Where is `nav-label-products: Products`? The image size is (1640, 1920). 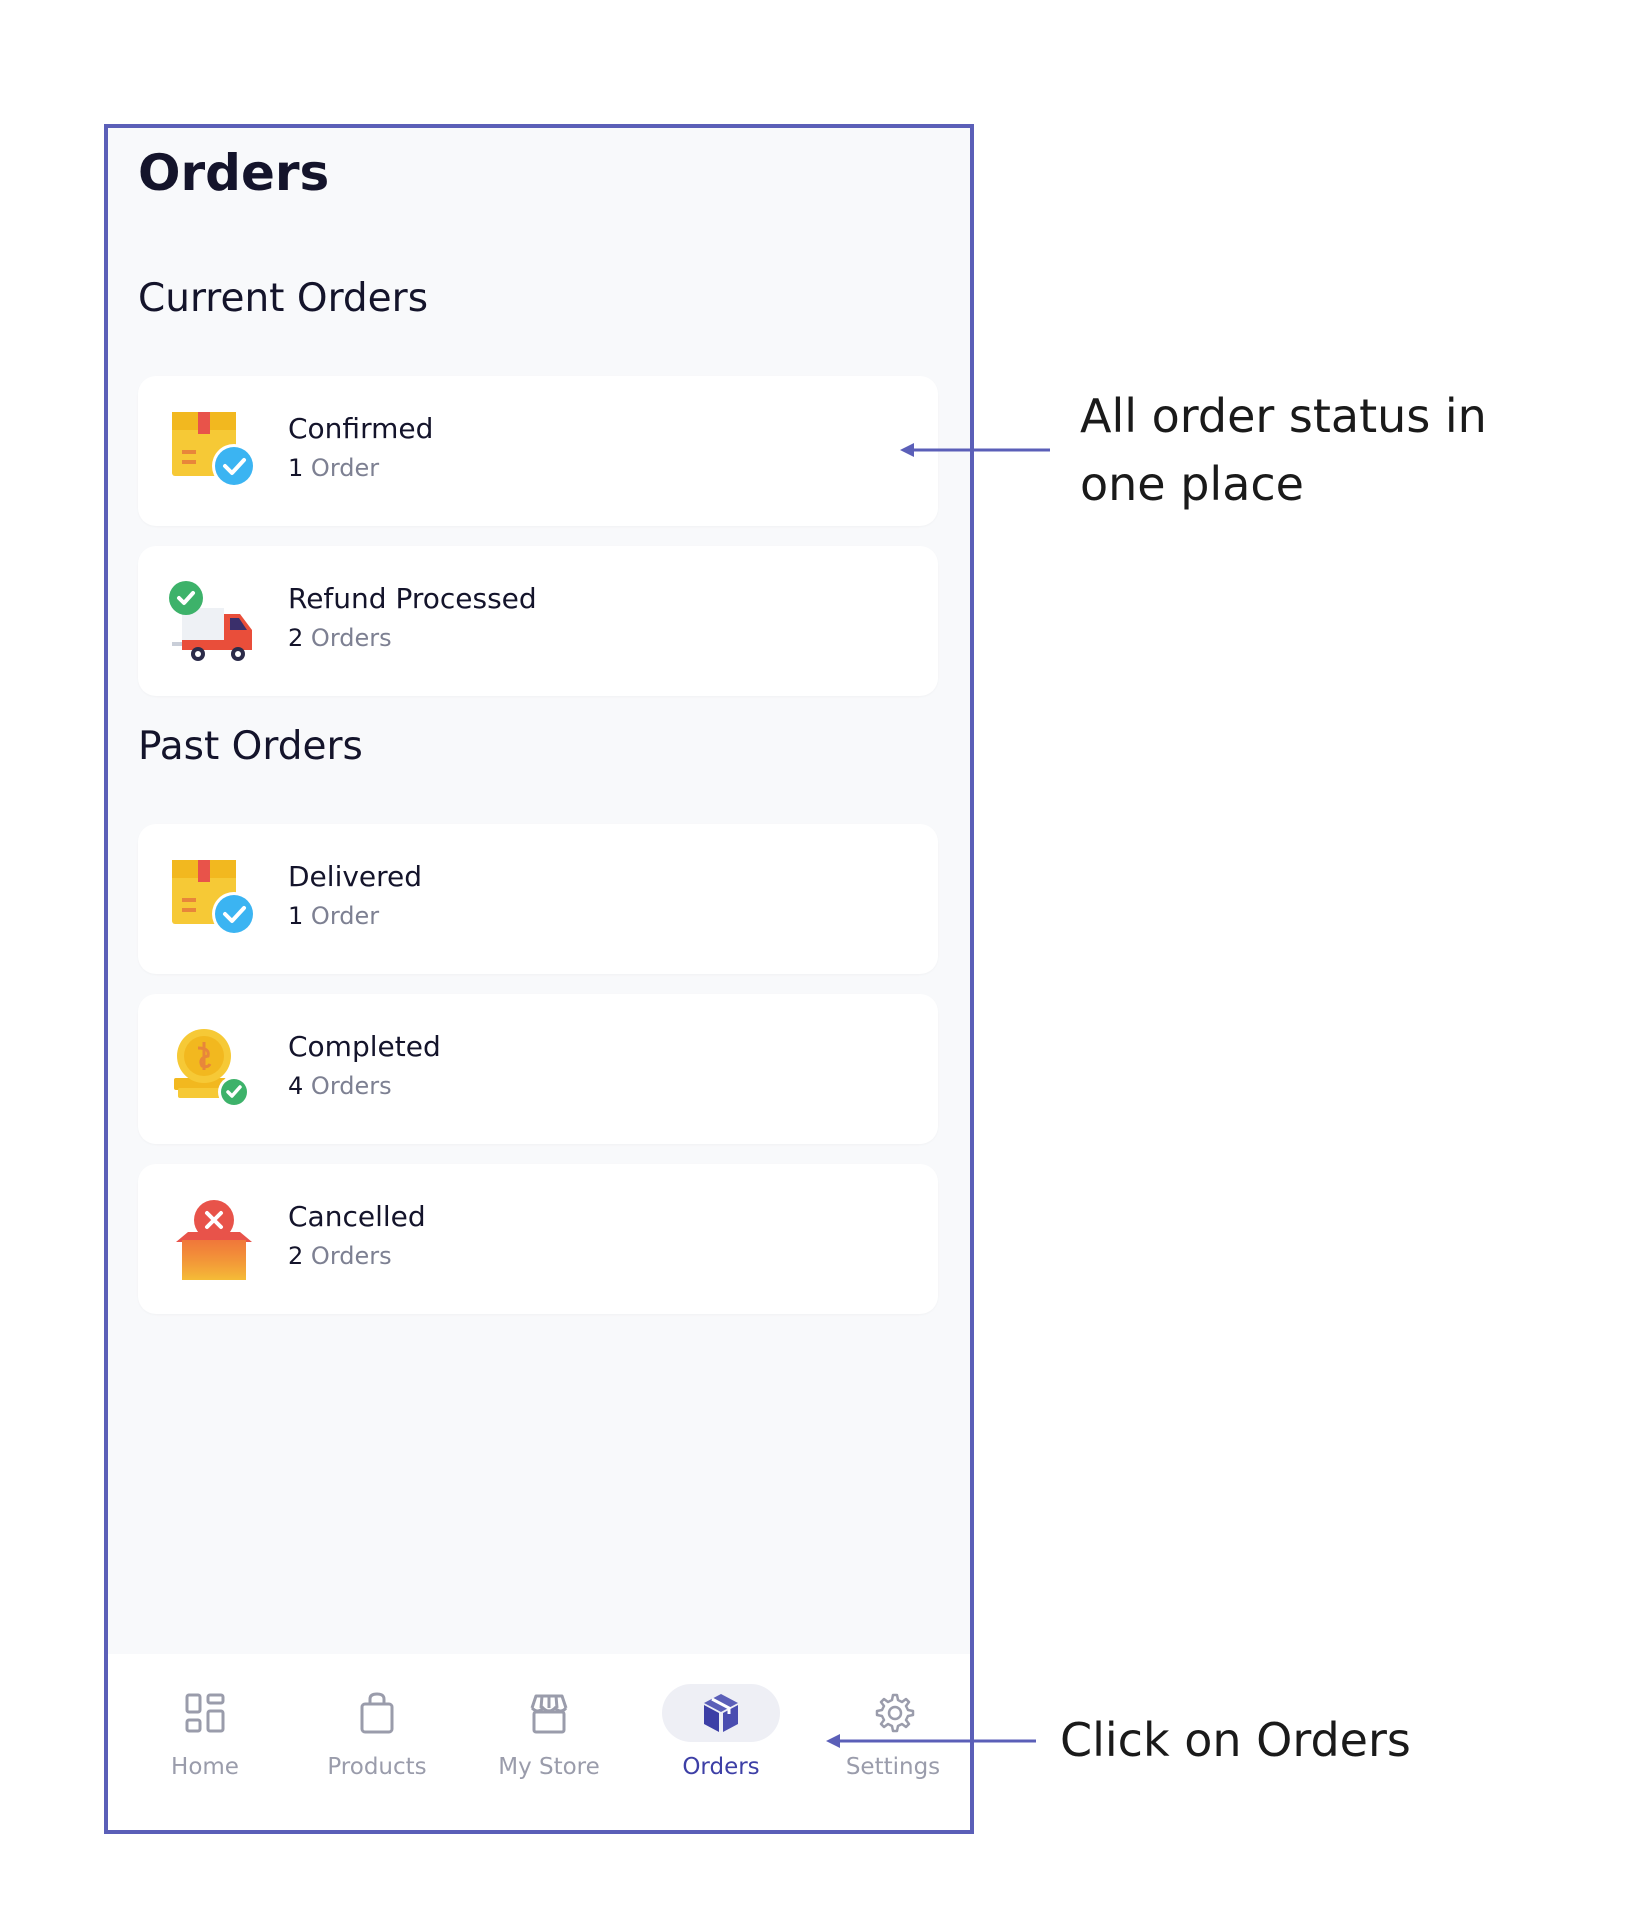 nav-label-products: Products is located at coordinates (377, 1767).